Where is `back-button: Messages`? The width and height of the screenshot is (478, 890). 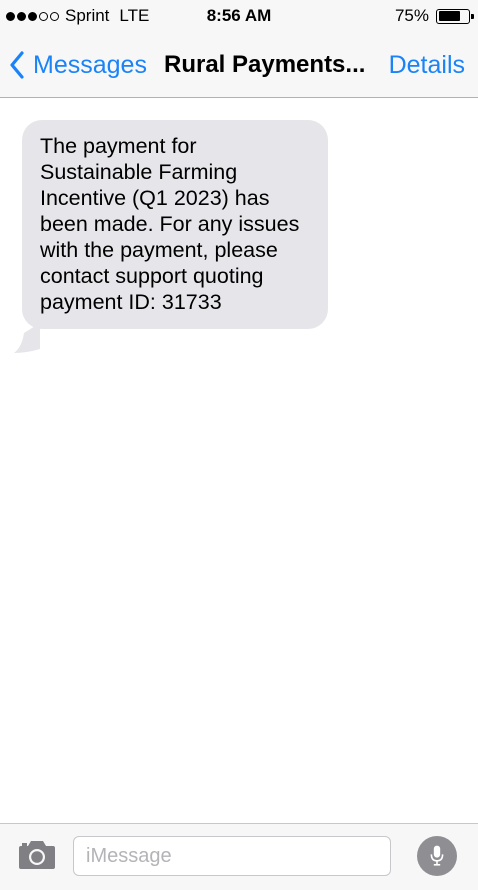
back-button: Messages is located at coordinates (78, 65).